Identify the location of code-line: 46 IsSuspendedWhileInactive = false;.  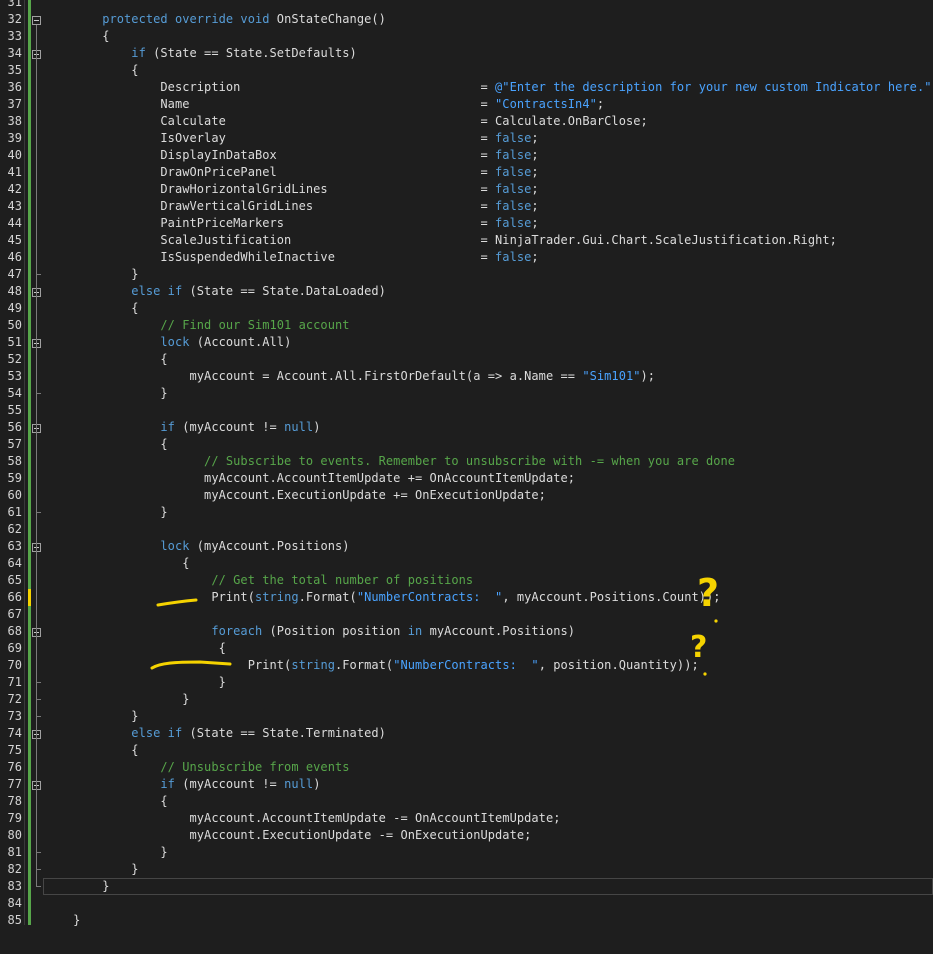
(466, 257).